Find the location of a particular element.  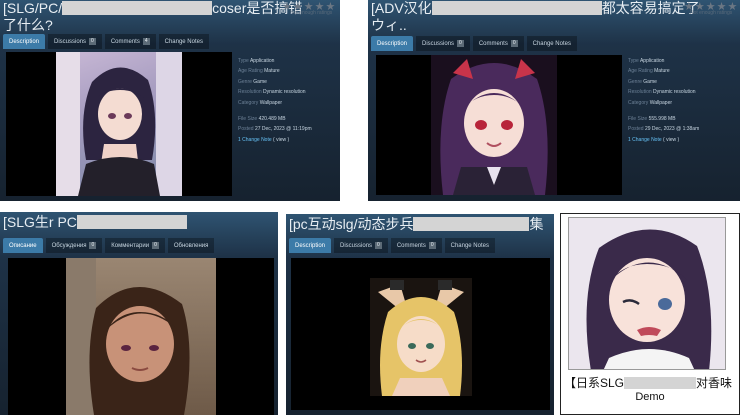

item-title: [pc互动slg/动态步兵集 is located at coordinates (416, 224).